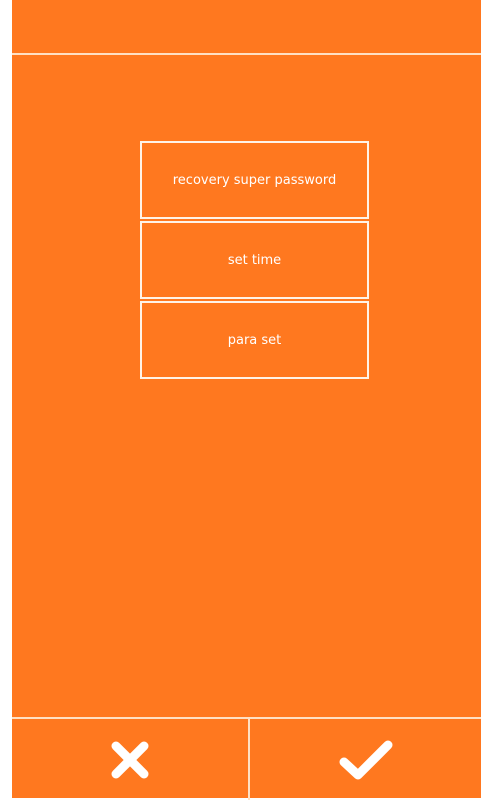 This screenshot has width=481, height=800. I want to click on menu-item-label: recovery super password, so click(254, 180).